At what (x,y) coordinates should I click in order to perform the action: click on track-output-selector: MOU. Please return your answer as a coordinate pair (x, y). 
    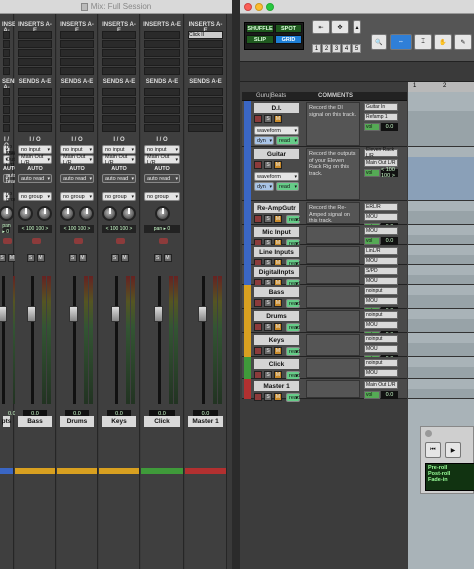
    Looking at the image, I should click on (381, 325).